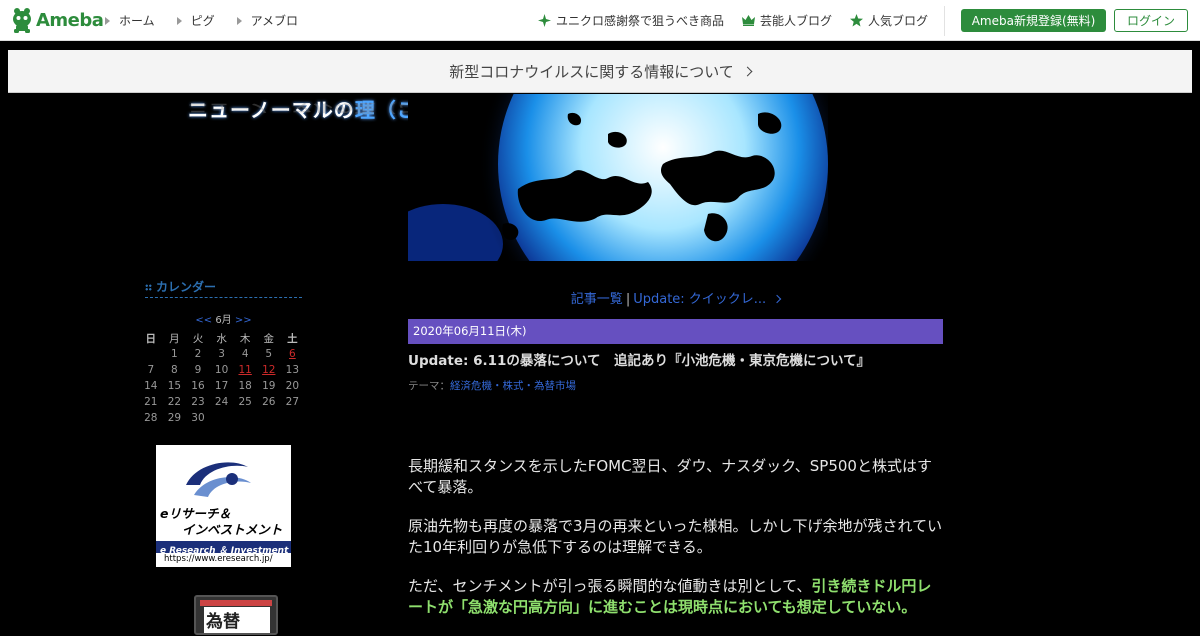  I want to click on star-icon, so click(856, 20).